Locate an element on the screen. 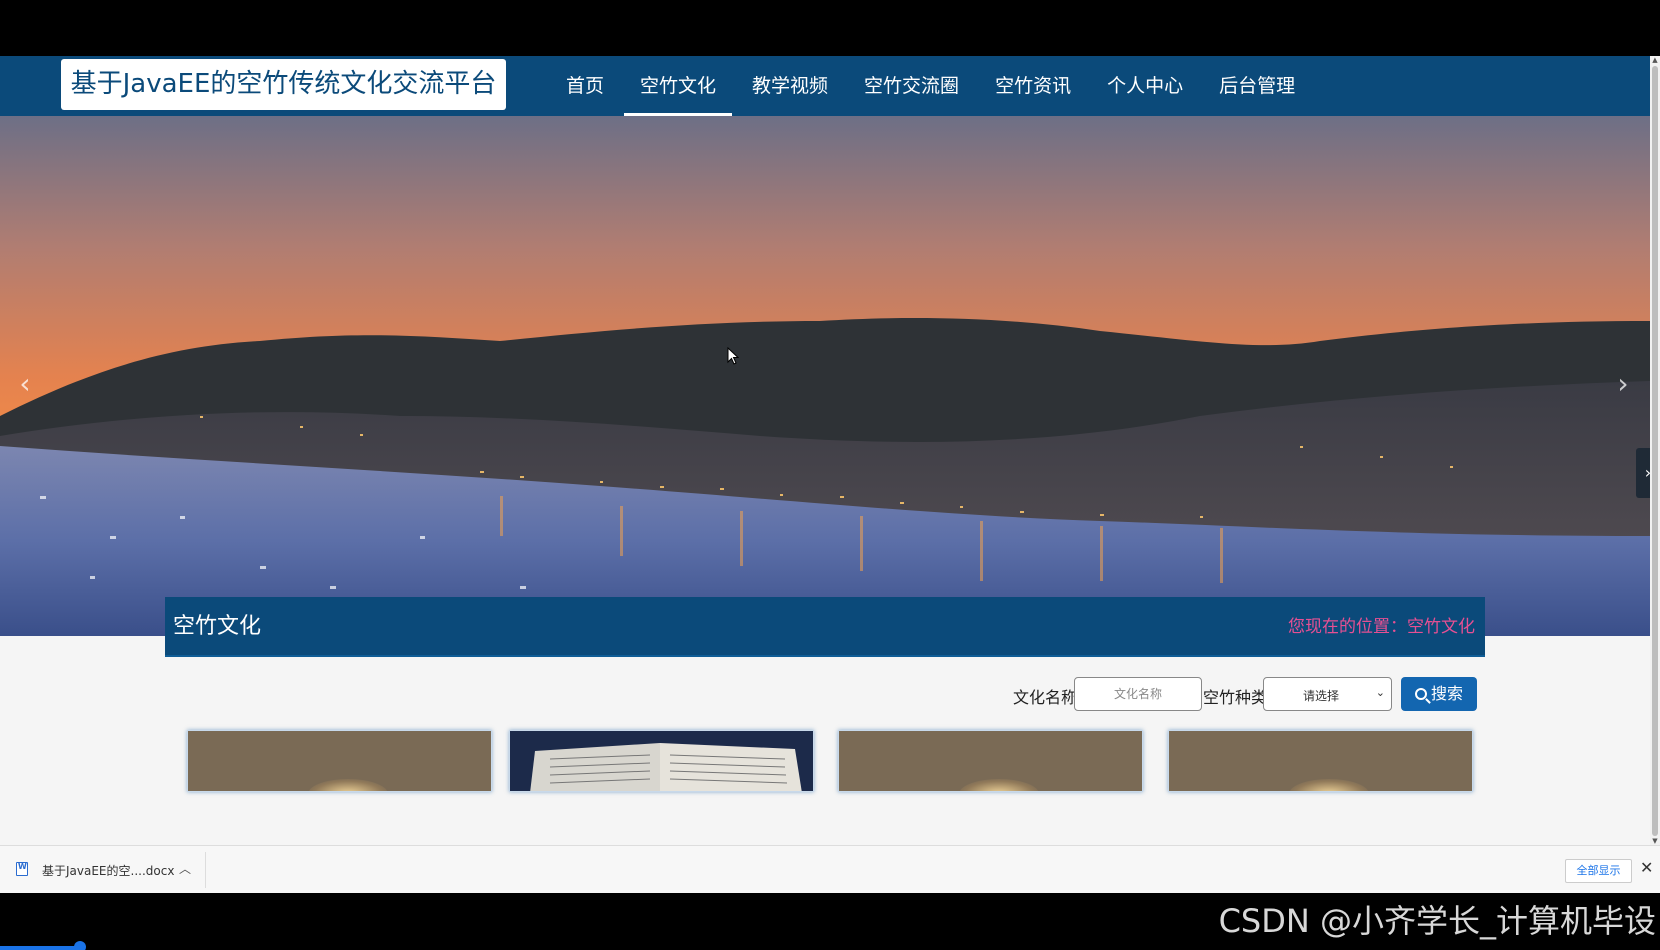  name-search-input is located at coordinates (1138, 694).